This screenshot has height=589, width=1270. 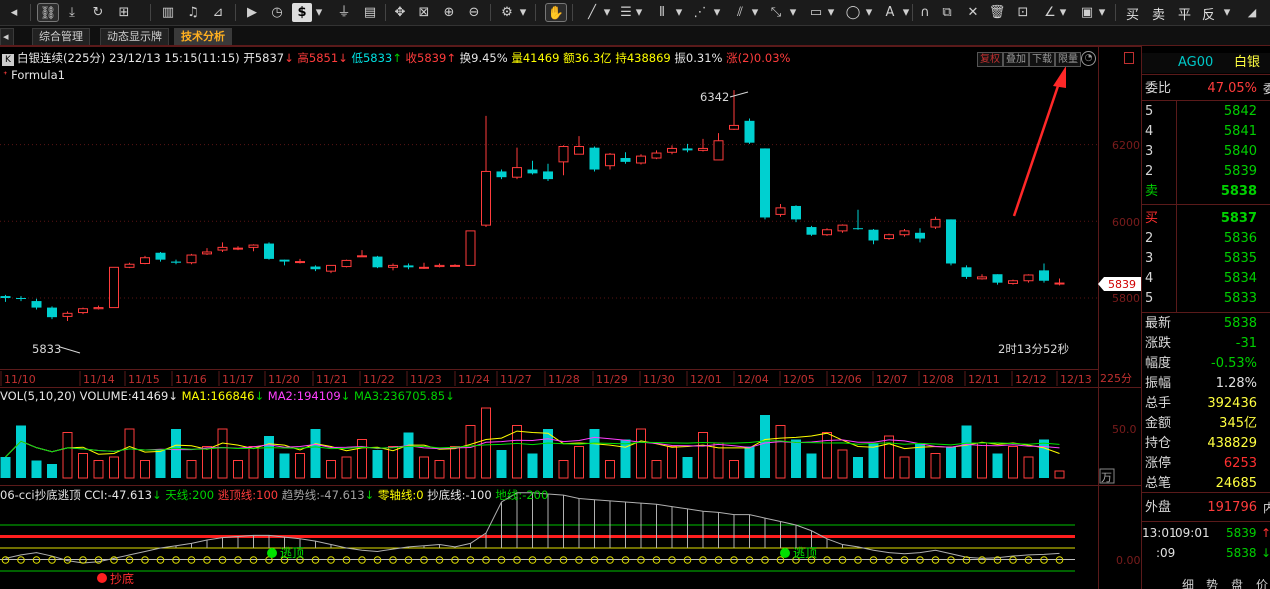 I want to click on date-tick: 12/13, so click(x=1076, y=379).